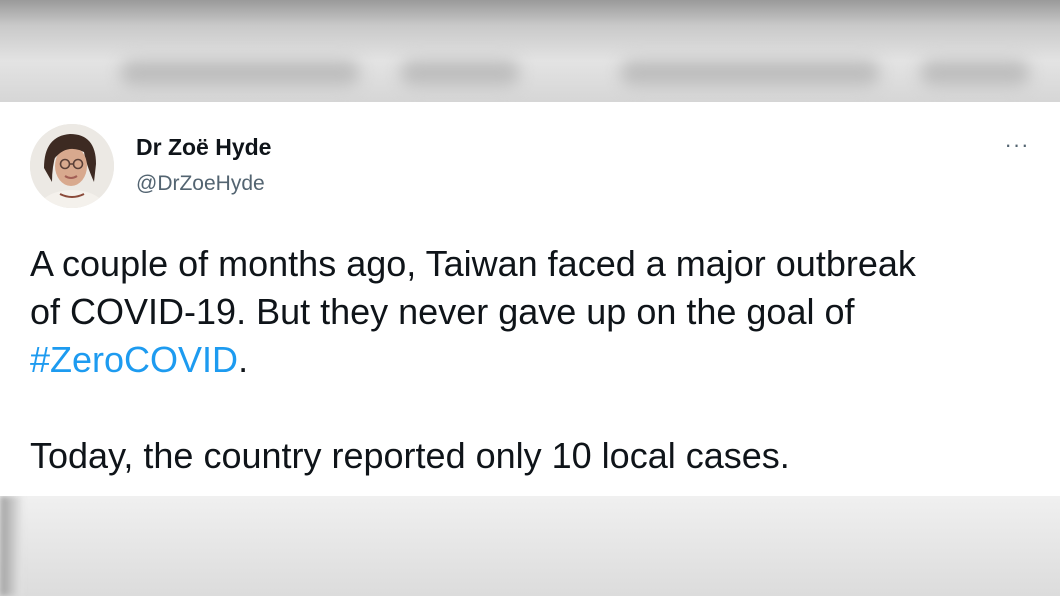 This screenshot has height=596, width=1060. Describe the element at coordinates (134, 359) in the screenshot. I see `hashtag-link: #ZeroCOVID` at that location.